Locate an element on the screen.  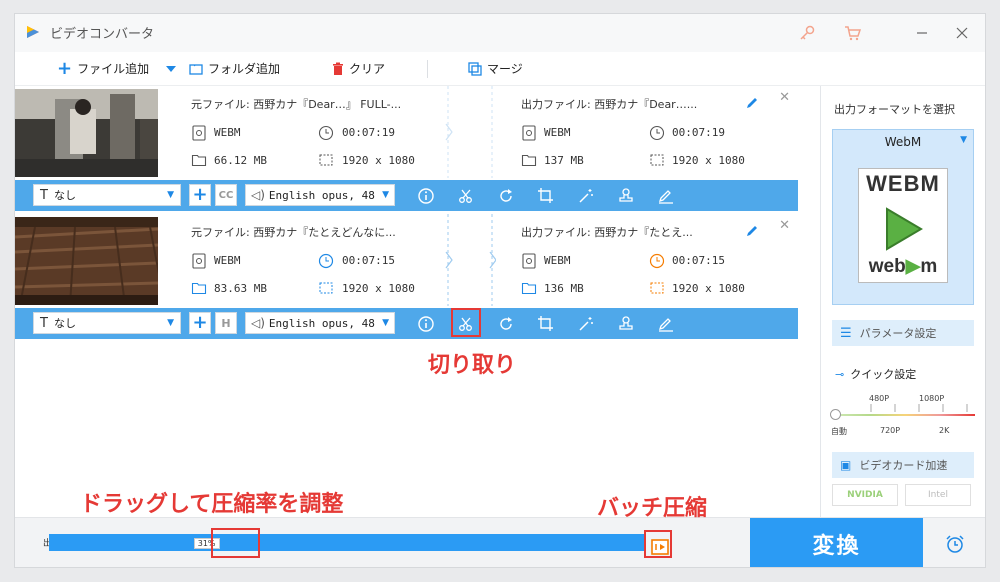
source-duration: 00:07:15 is located at coordinates (368, 260).